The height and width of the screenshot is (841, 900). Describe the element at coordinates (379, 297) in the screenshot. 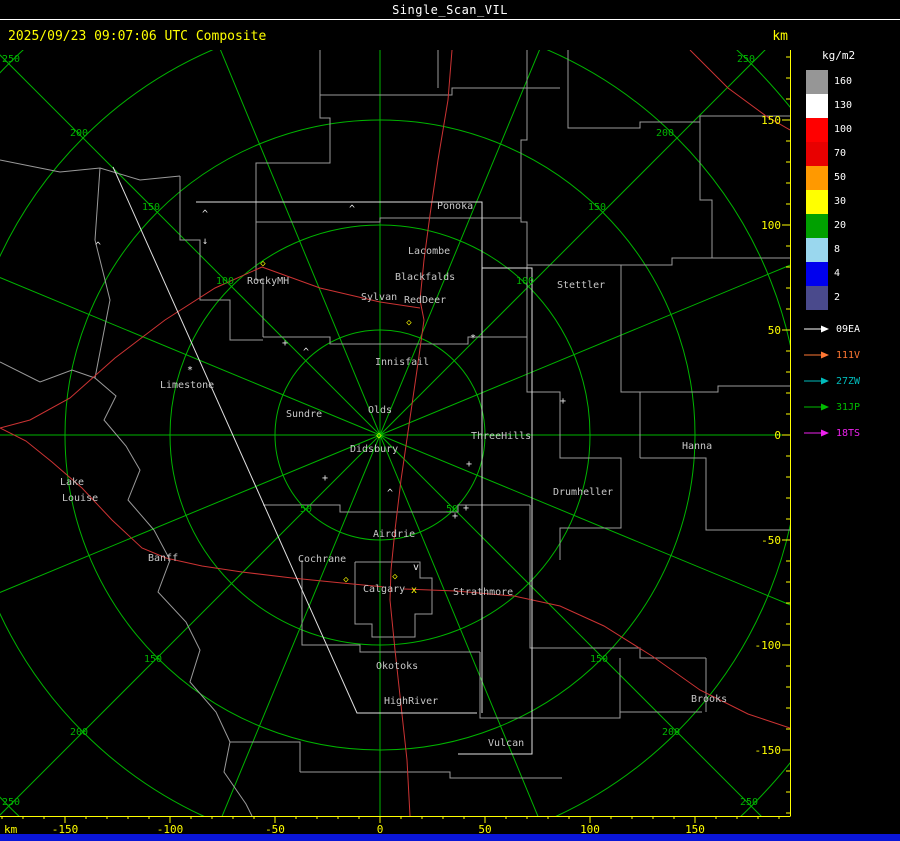

I see `town-label: Sylvan` at that location.